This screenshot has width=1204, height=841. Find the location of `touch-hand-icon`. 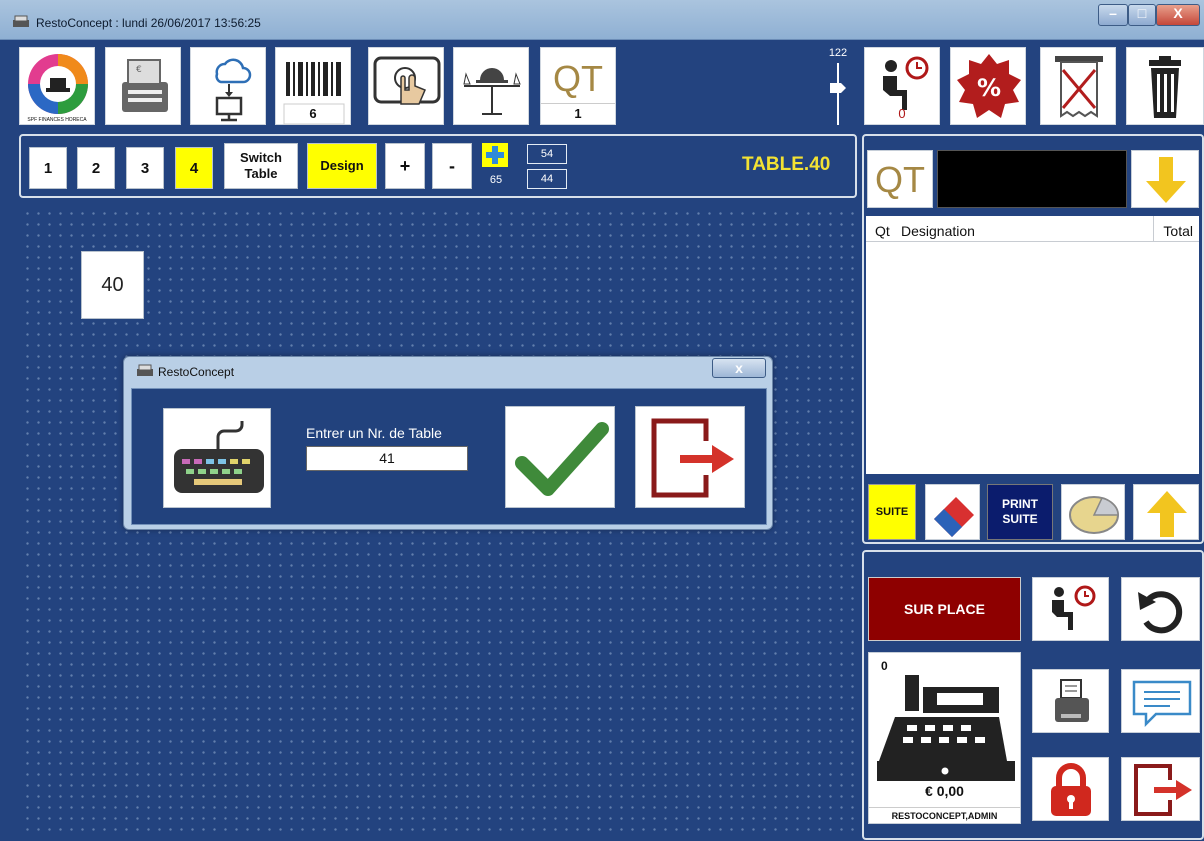

touch-hand-icon is located at coordinates (407, 80).